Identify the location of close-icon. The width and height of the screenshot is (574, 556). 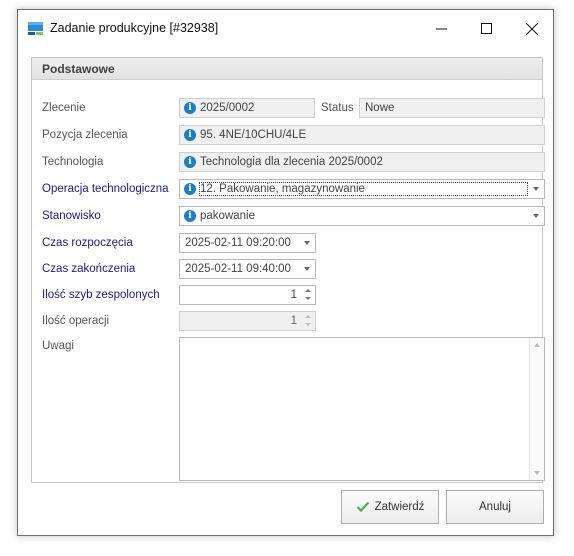
(531, 28).